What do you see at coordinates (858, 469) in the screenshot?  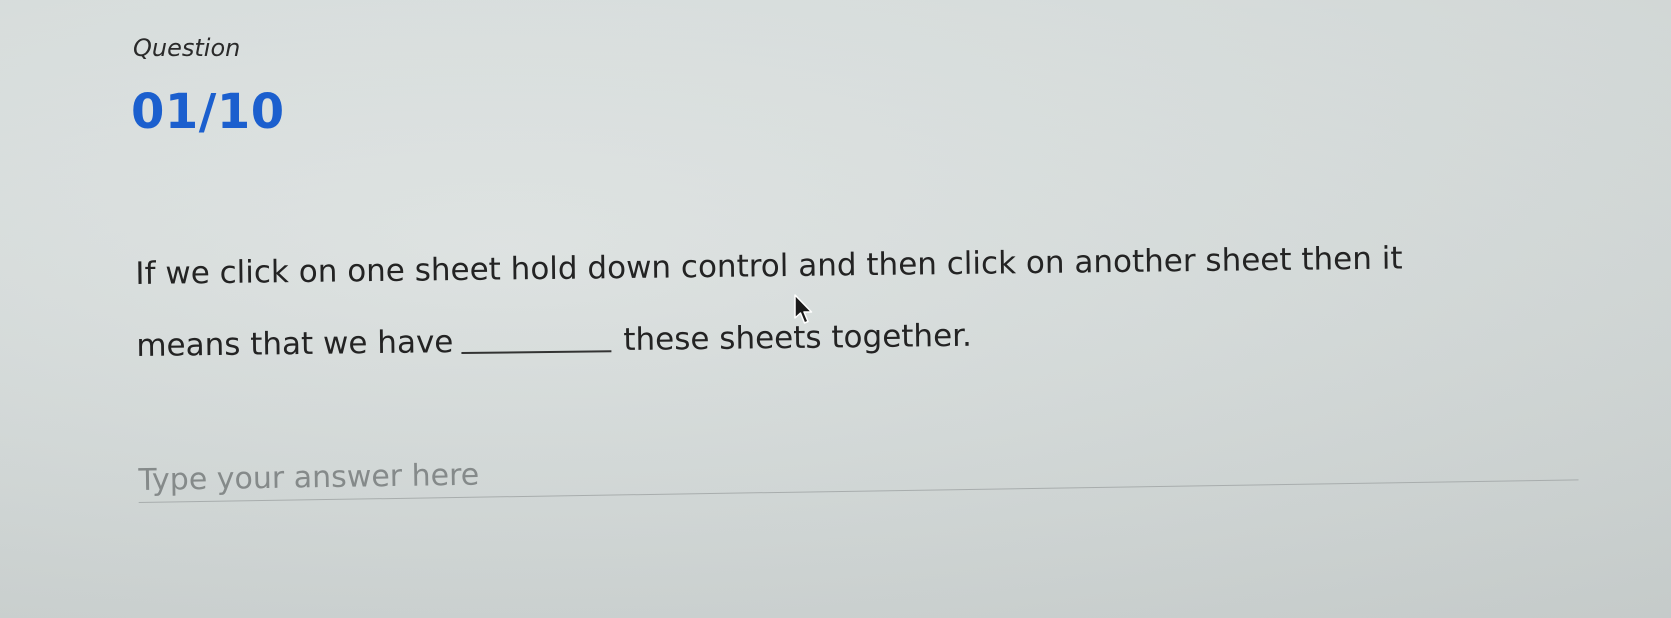 I see `answer-input` at bounding box center [858, 469].